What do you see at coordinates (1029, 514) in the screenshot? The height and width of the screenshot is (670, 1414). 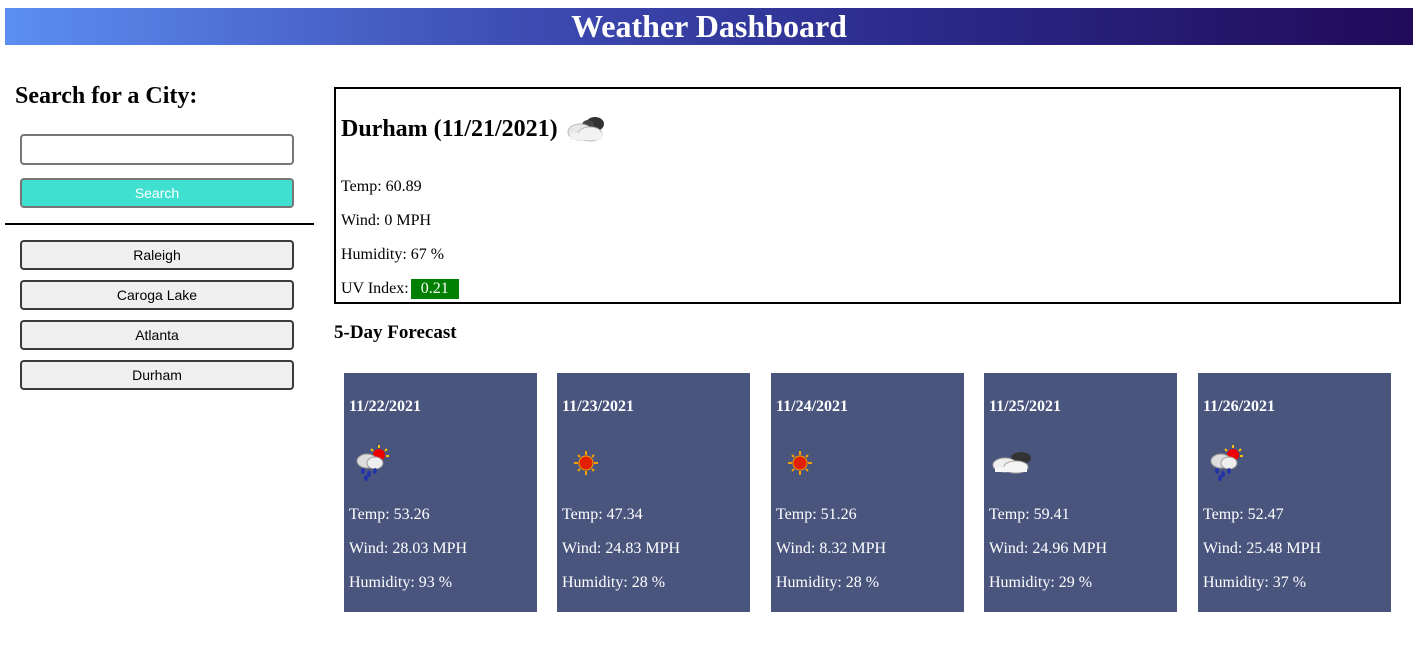 I see `forecast-temp: Temp: 59.41` at bounding box center [1029, 514].